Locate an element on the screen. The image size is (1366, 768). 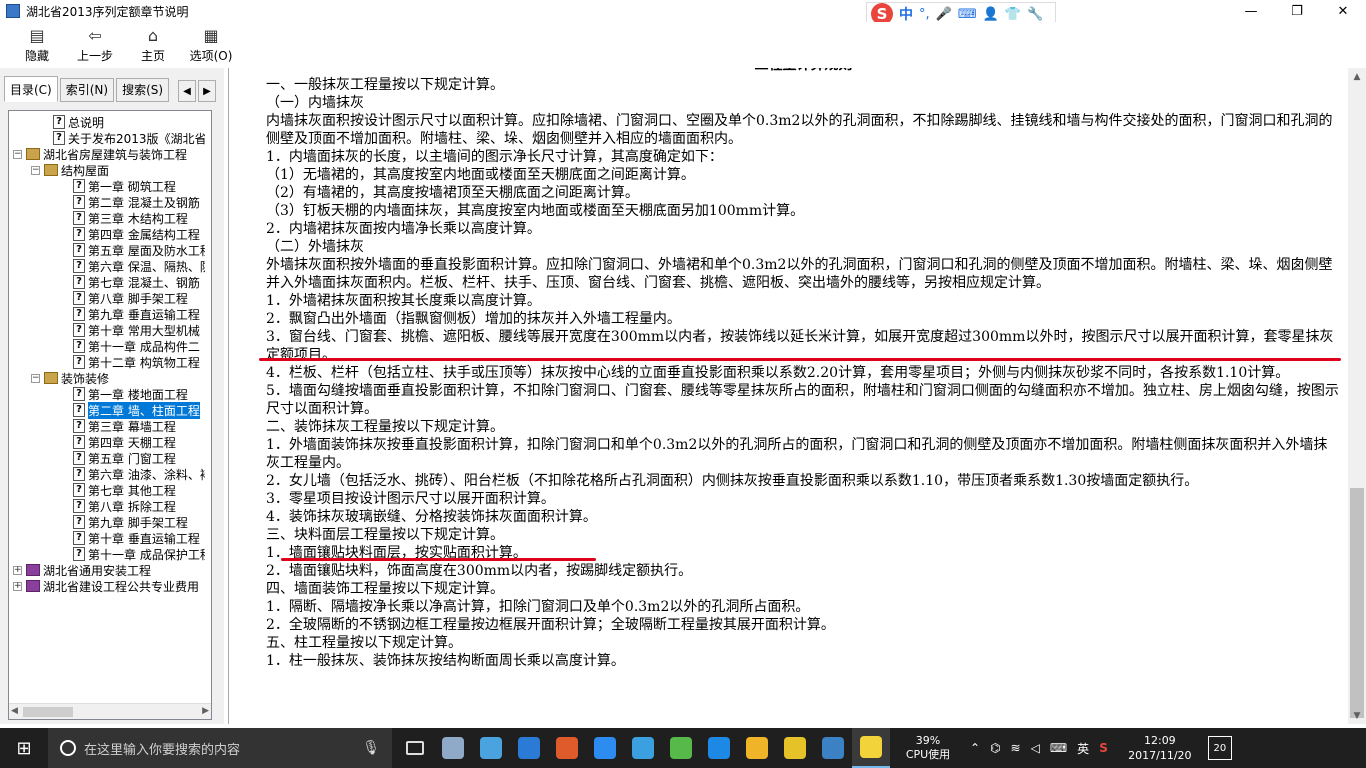
plus-app-icon is located at coordinates (719, 748).